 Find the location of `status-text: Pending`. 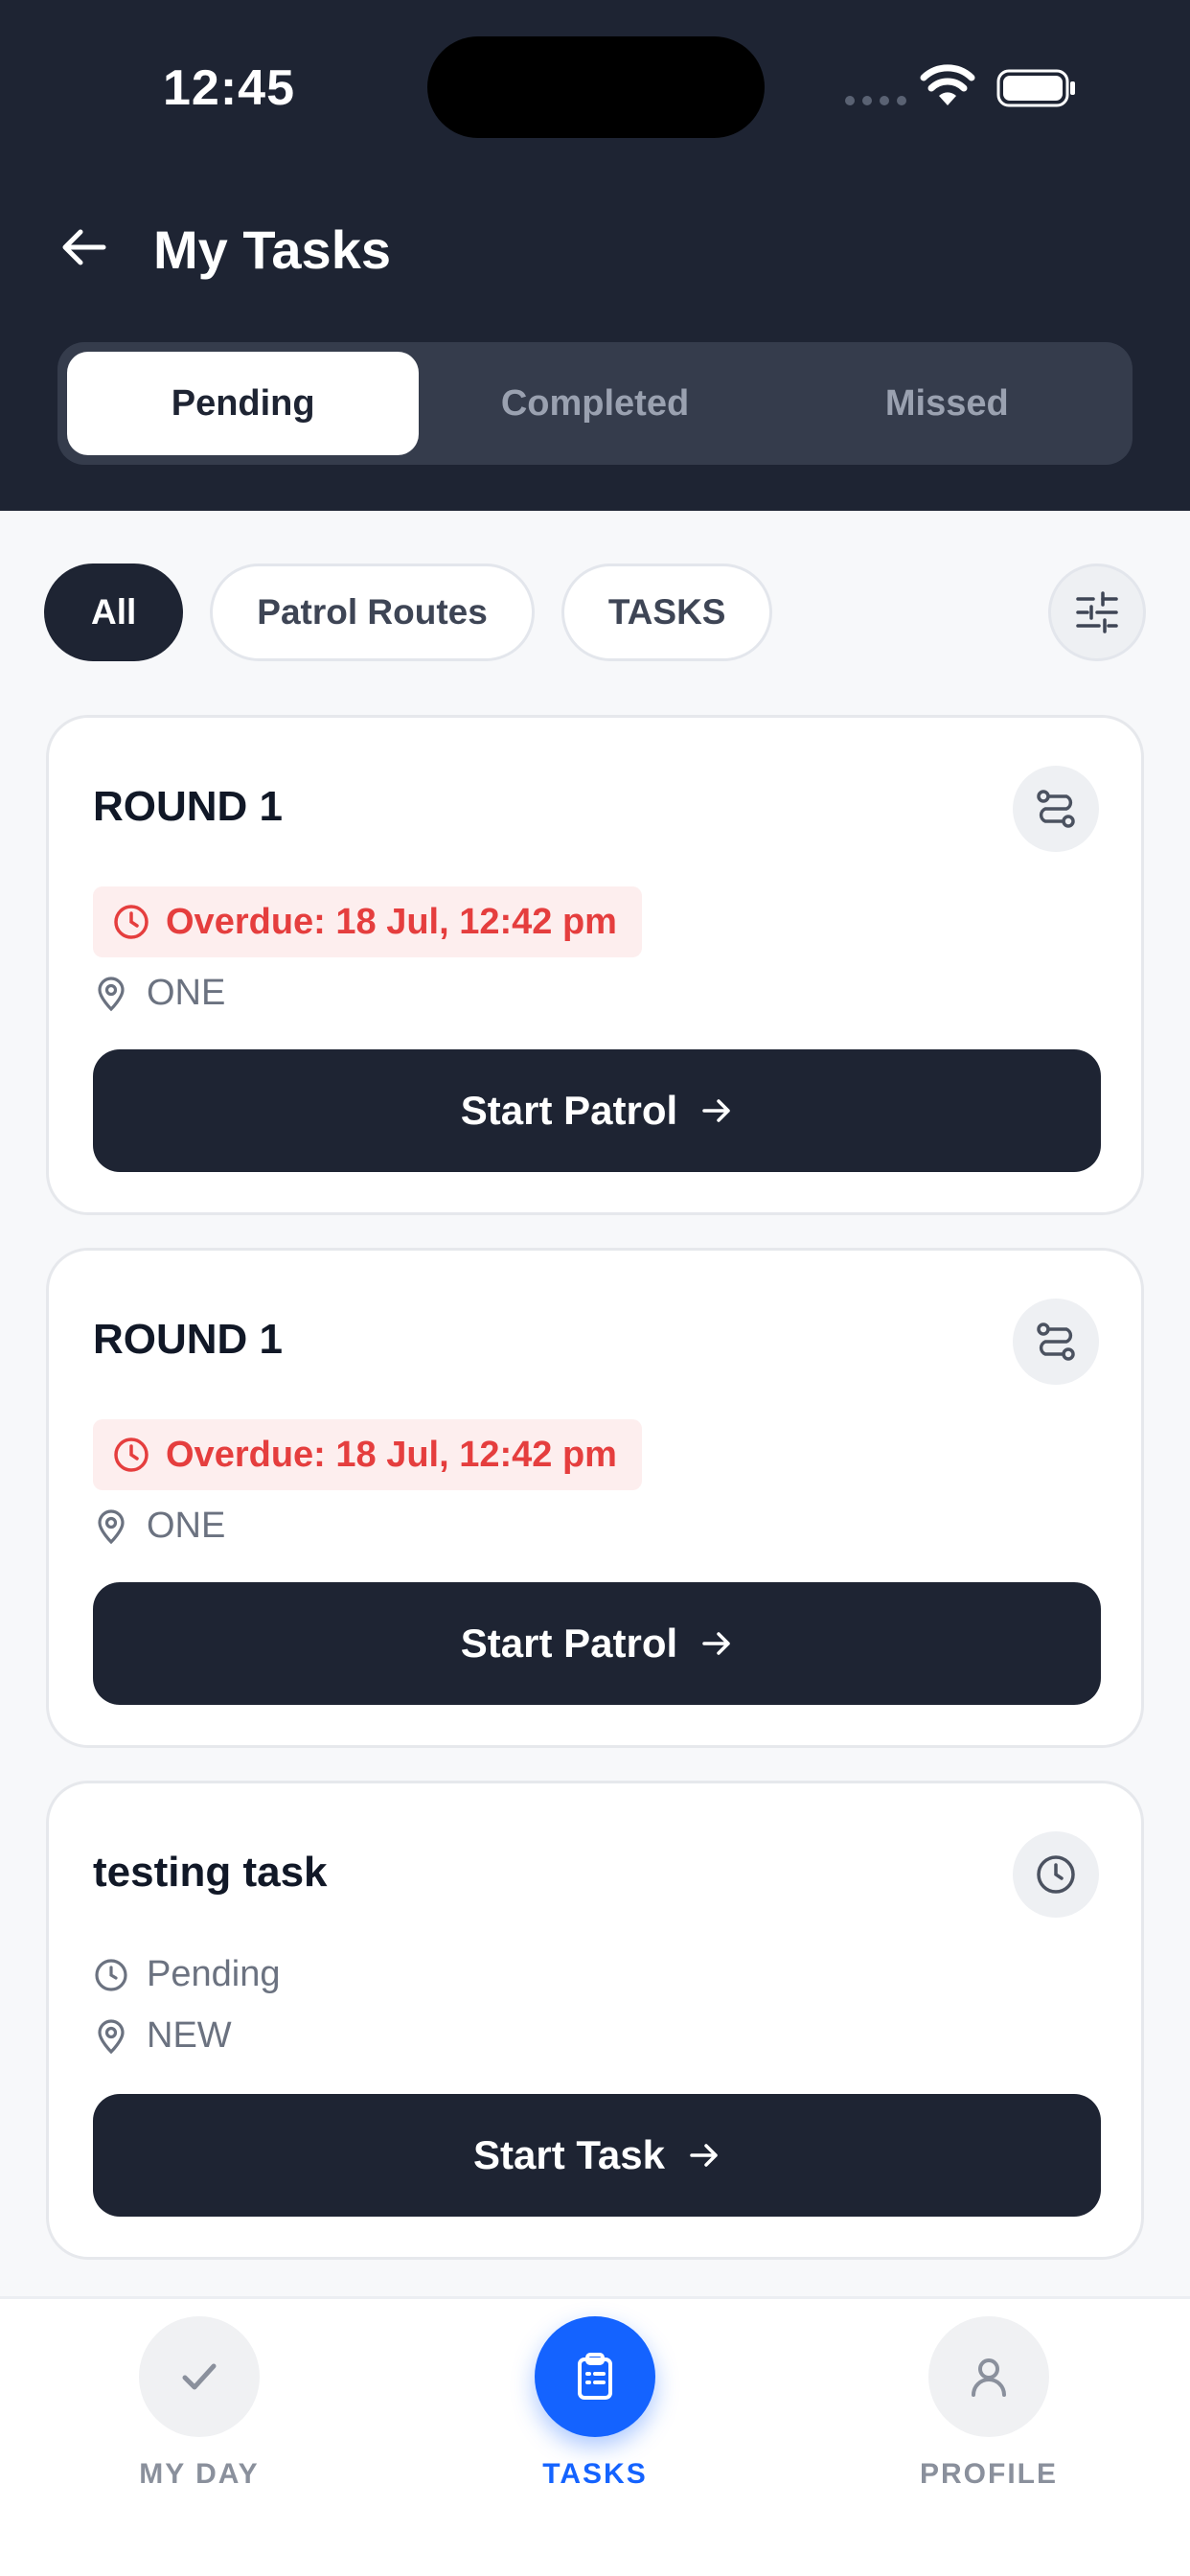

status-text: Pending is located at coordinates (214, 1974).